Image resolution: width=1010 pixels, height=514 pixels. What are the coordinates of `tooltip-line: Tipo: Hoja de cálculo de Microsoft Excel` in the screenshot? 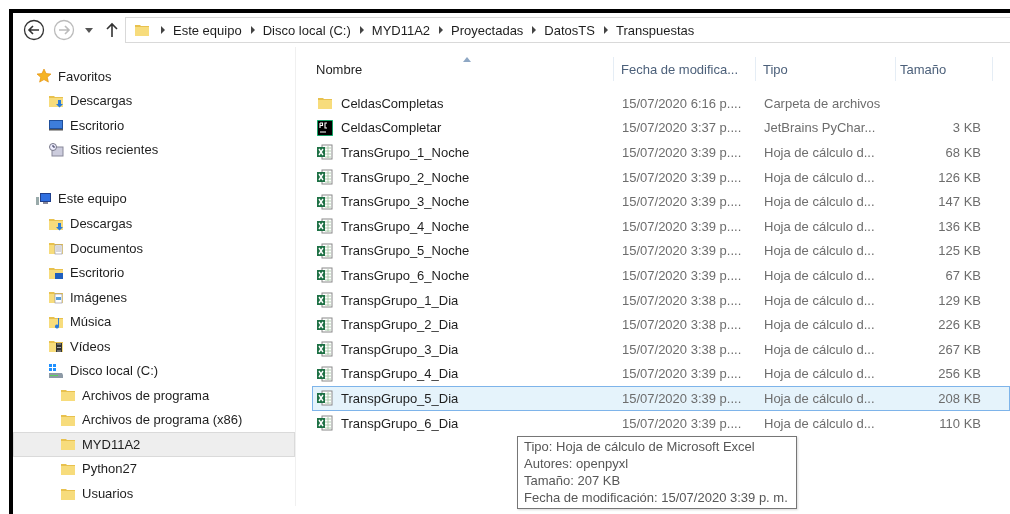 It's located at (640, 446).